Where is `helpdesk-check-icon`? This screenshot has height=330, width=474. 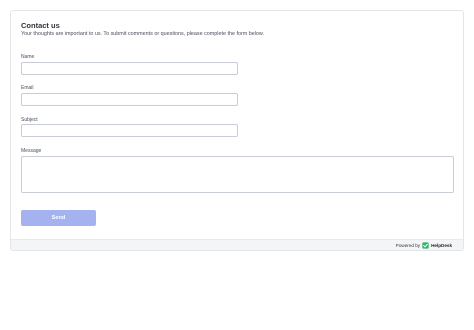
helpdesk-check-icon is located at coordinates (425, 245).